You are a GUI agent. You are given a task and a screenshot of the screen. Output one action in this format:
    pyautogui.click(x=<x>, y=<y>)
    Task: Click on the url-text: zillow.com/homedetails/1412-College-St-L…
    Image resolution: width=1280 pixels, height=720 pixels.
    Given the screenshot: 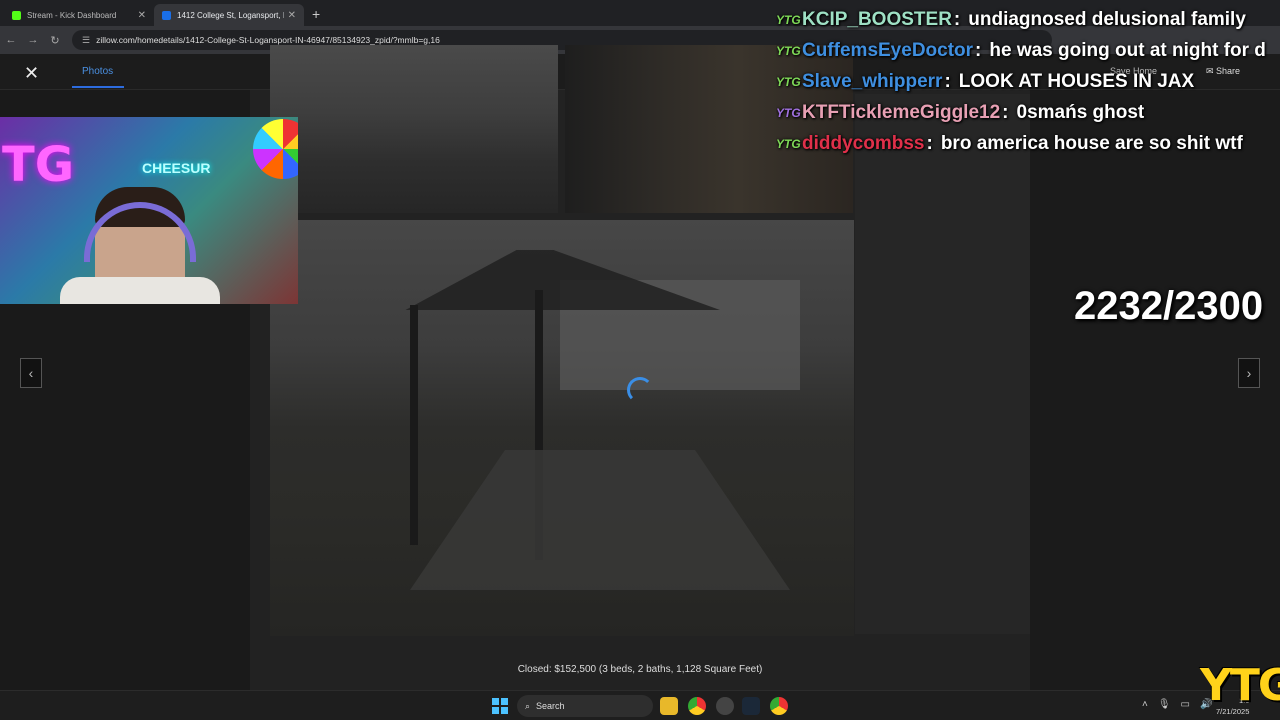 What is the action you would take?
    pyautogui.click(x=268, y=40)
    